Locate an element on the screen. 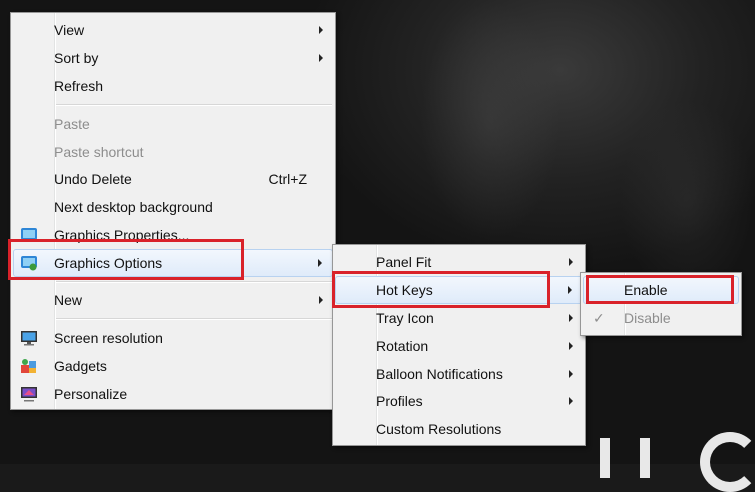 The width and height of the screenshot is (755, 492). menu-item-view: View is located at coordinates (173, 30).